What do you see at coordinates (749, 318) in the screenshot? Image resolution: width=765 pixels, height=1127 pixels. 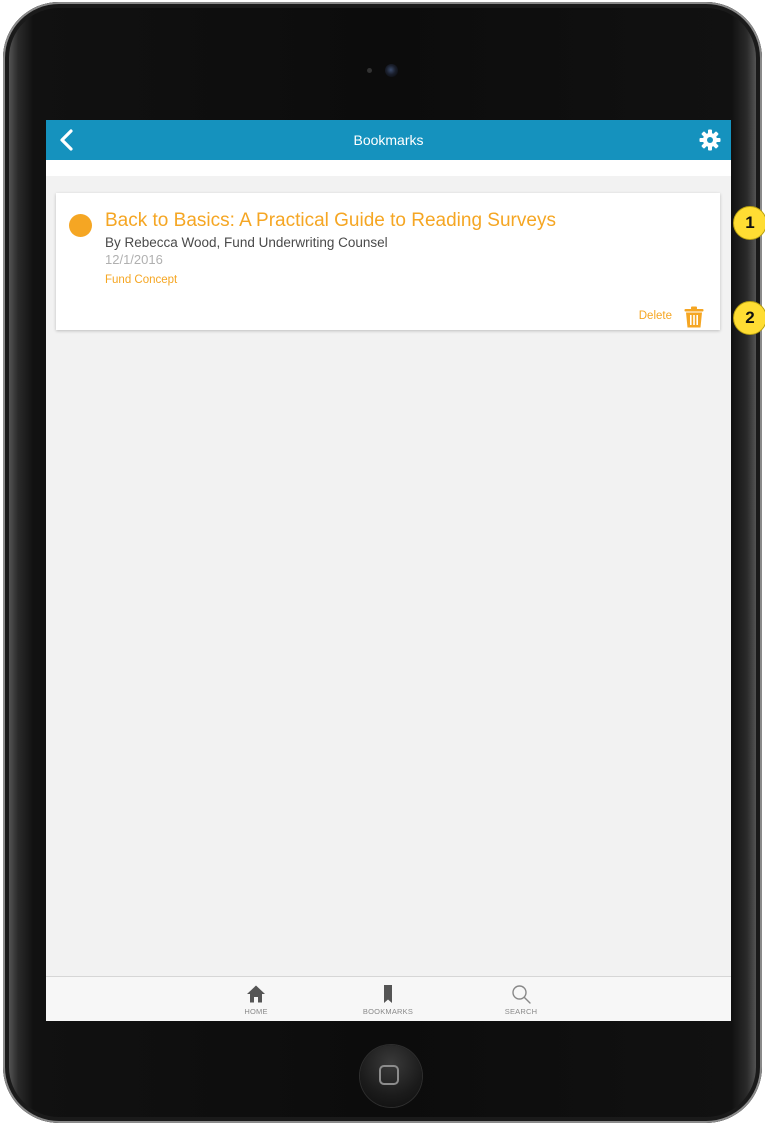 I see `annotation-callout-2: 2` at bounding box center [749, 318].